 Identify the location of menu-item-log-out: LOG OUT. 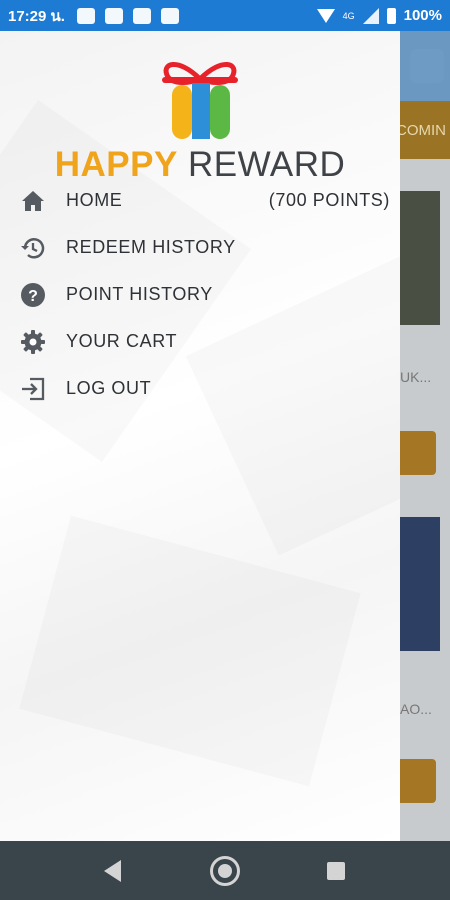
(200, 388).